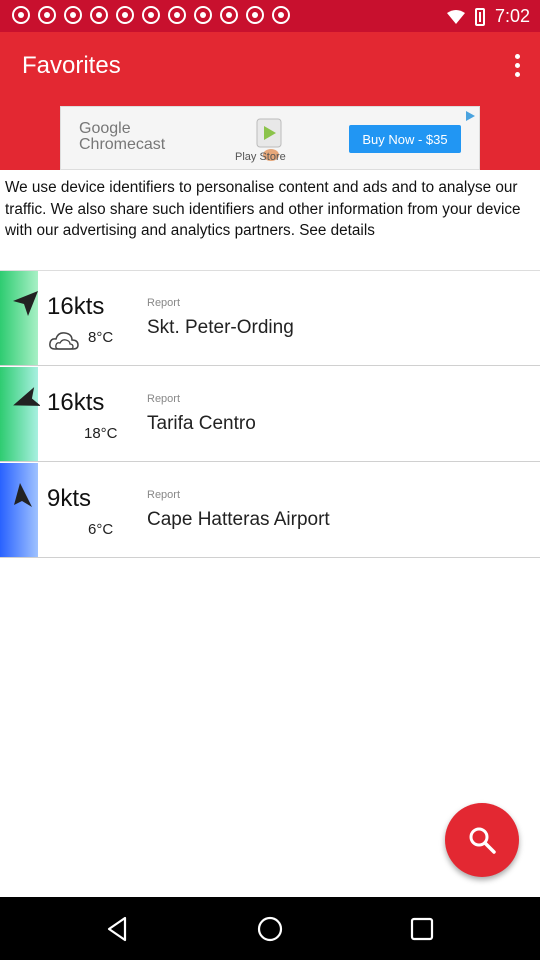 This screenshot has height=960, width=540. I want to click on ad-play-label: Play Store, so click(260, 157).